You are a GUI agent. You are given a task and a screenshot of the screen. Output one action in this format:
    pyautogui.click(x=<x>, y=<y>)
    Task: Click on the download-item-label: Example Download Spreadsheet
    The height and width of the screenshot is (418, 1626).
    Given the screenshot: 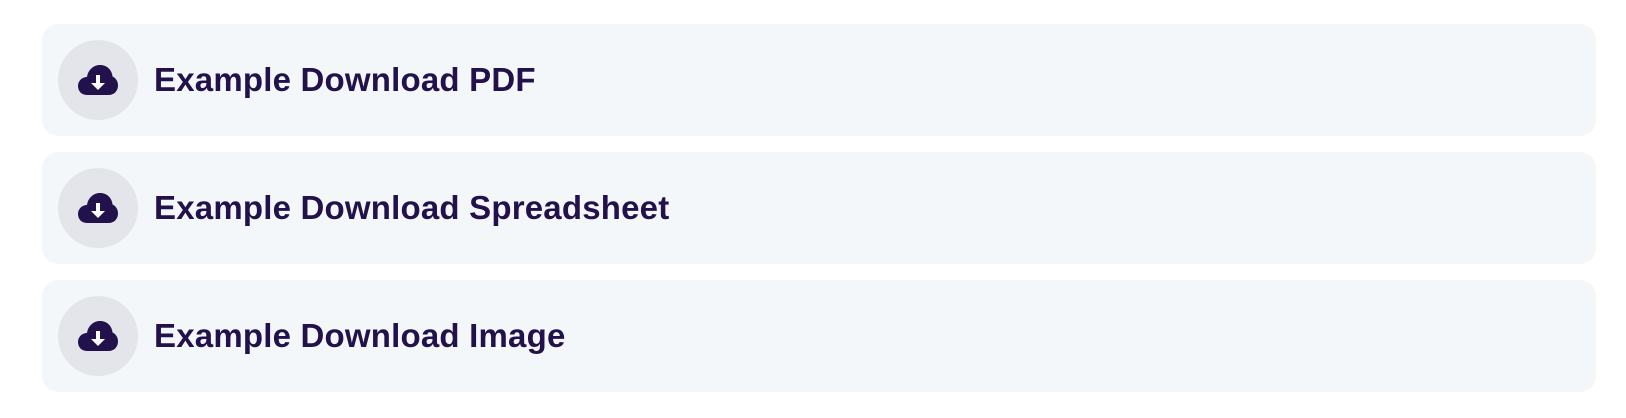 What is the action you would take?
    pyautogui.click(x=412, y=207)
    